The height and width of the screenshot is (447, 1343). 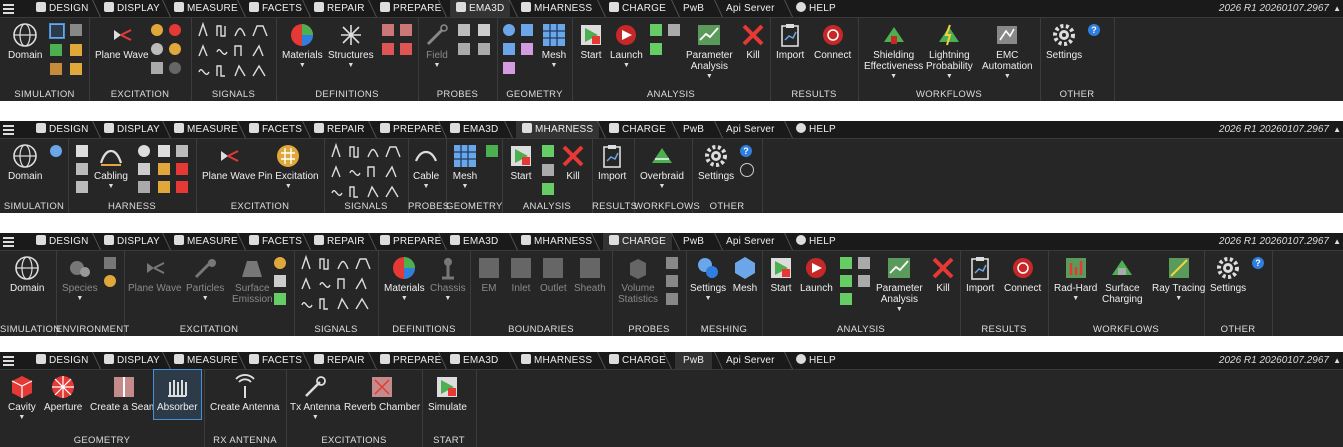 What do you see at coordinates (288, 166) in the screenshot?
I see `pin-excitation-button: Pin Excitation ▼` at bounding box center [288, 166].